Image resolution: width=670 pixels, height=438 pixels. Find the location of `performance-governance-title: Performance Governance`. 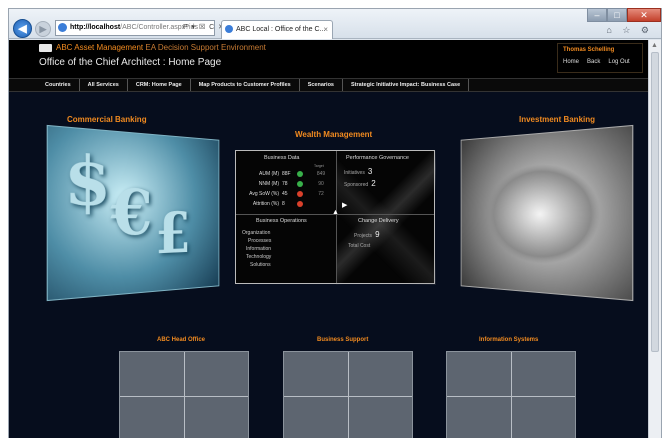

performance-governance-title: Performance Governance is located at coordinates (377, 158).